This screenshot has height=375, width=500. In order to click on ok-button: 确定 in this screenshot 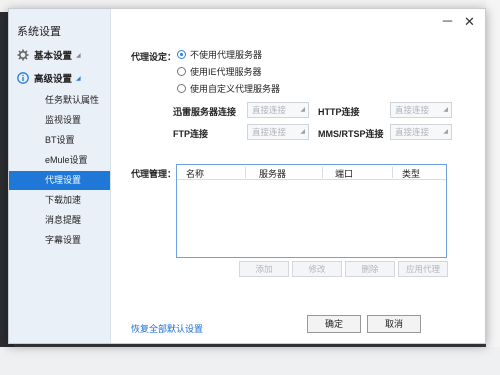, I will do `click(334, 324)`.